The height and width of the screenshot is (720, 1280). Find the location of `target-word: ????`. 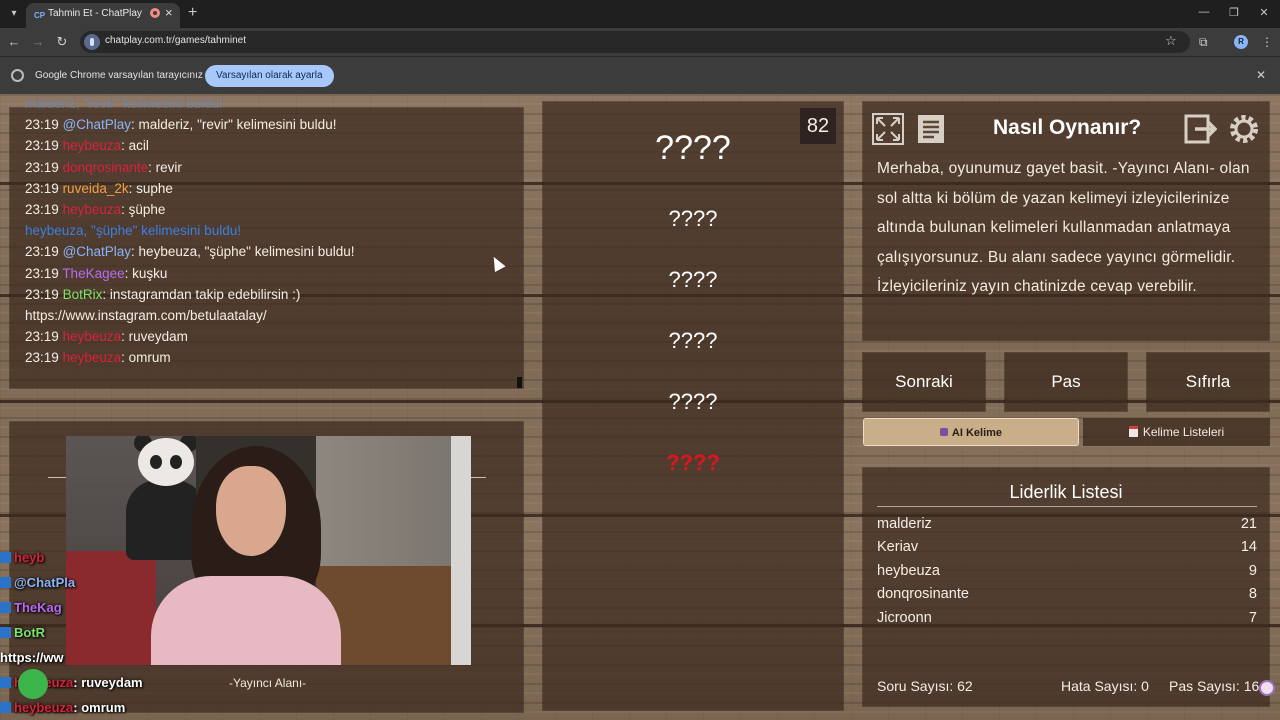

target-word: ???? is located at coordinates (693, 148).